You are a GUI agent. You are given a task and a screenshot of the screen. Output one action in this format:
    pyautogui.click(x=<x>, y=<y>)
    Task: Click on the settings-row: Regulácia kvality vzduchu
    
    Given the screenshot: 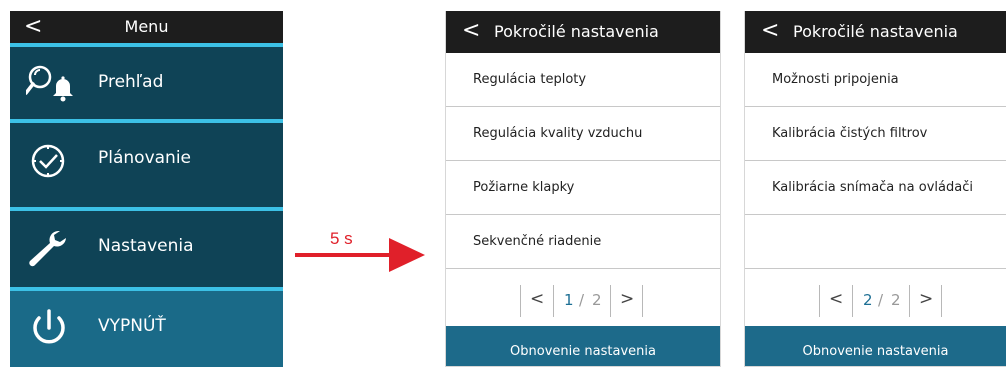 What is the action you would take?
    pyautogui.click(x=583, y=134)
    